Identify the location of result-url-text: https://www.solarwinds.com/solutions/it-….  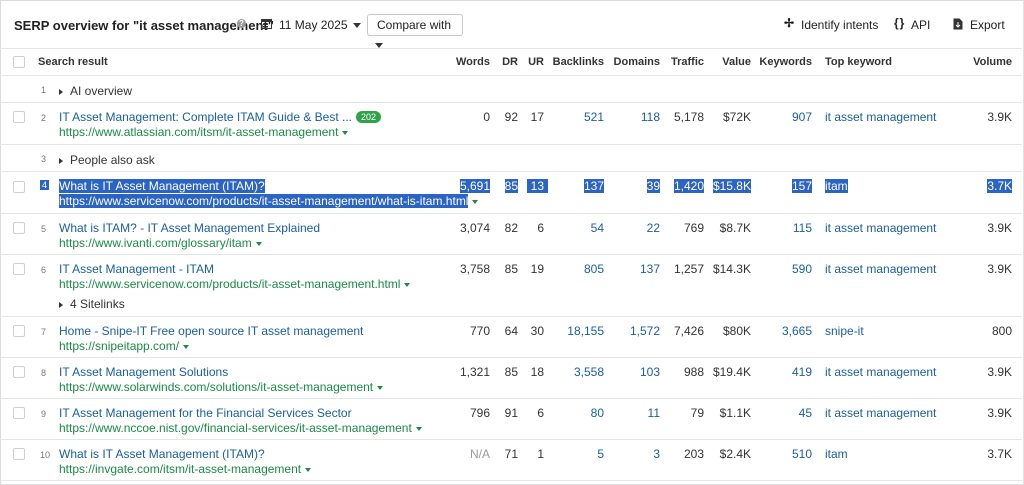
(216, 387).